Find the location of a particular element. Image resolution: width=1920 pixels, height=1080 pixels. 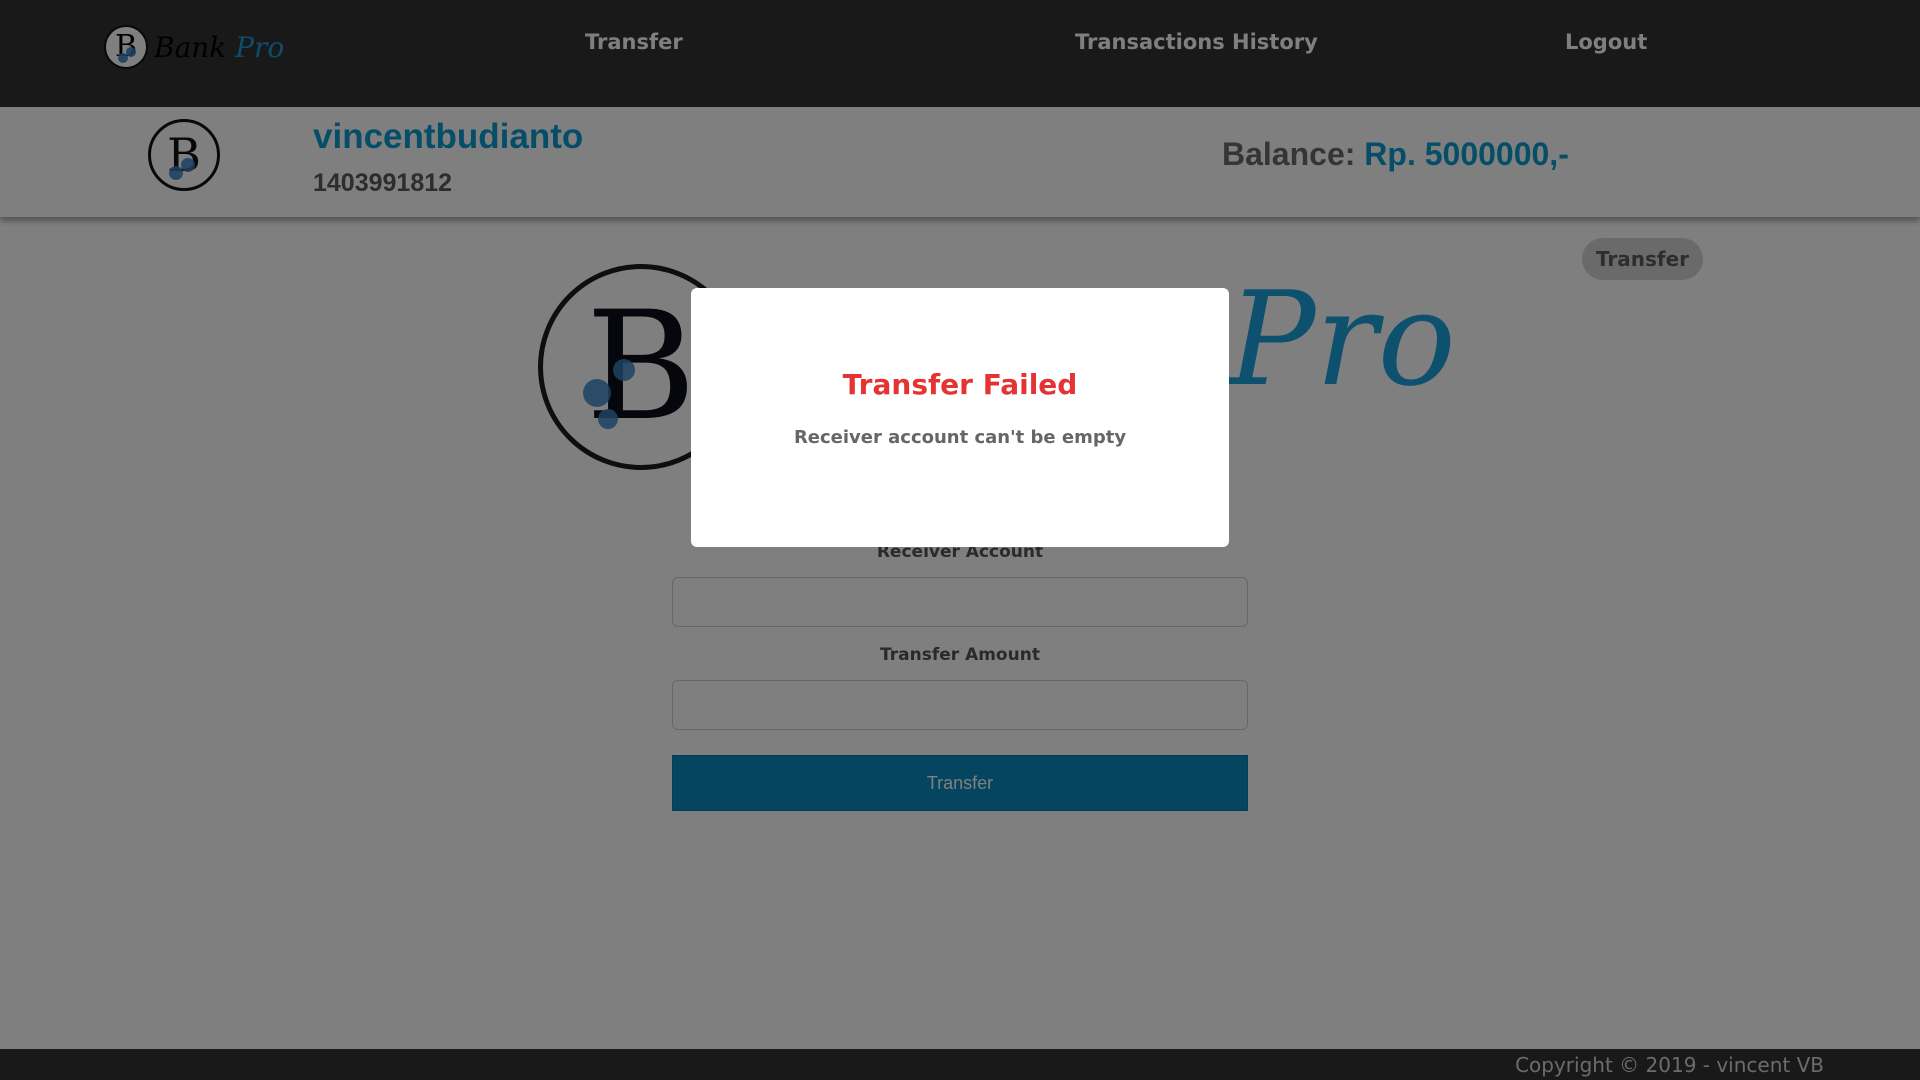

dialog-title: Transfer Failed is located at coordinates (960, 384).